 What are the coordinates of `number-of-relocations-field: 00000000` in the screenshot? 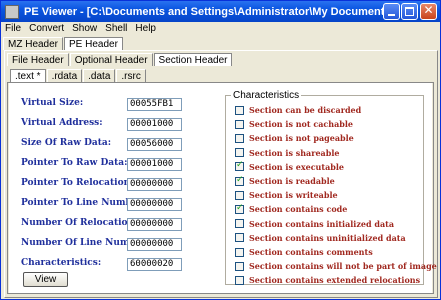 It's located at (154, 224).